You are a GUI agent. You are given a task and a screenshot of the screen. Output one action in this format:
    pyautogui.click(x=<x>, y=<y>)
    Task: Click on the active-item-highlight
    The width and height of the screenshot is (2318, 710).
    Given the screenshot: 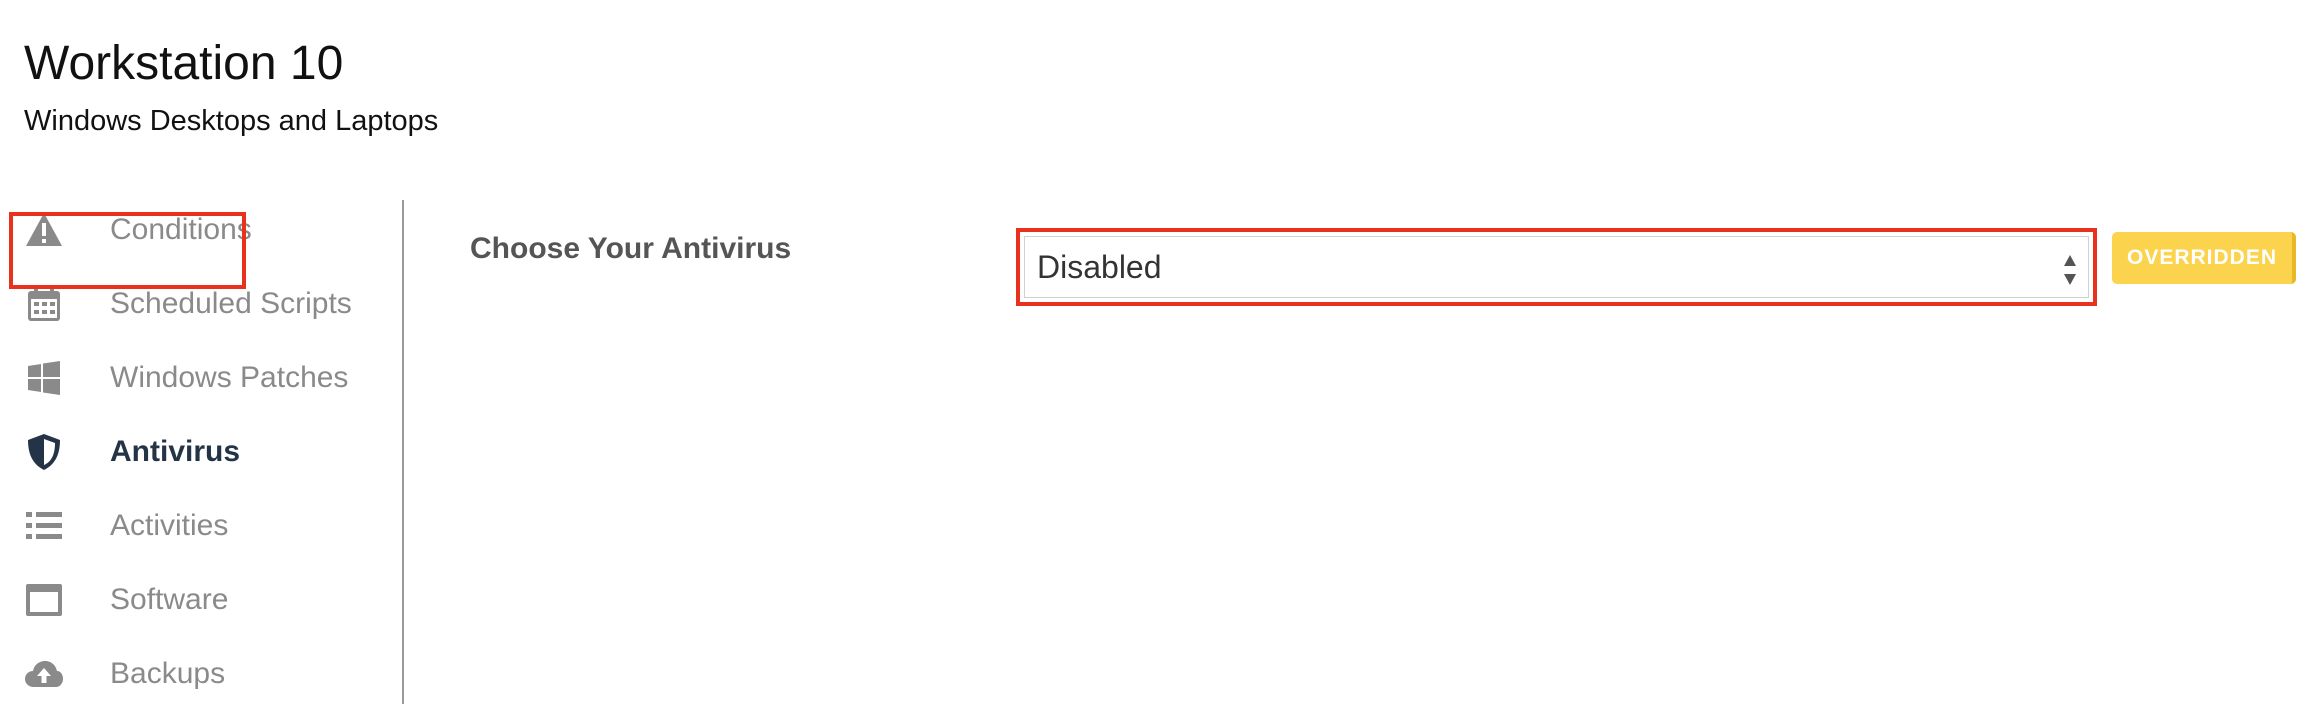 What is the action you would take?
    pyautogui.click(x=127, y=250)
    